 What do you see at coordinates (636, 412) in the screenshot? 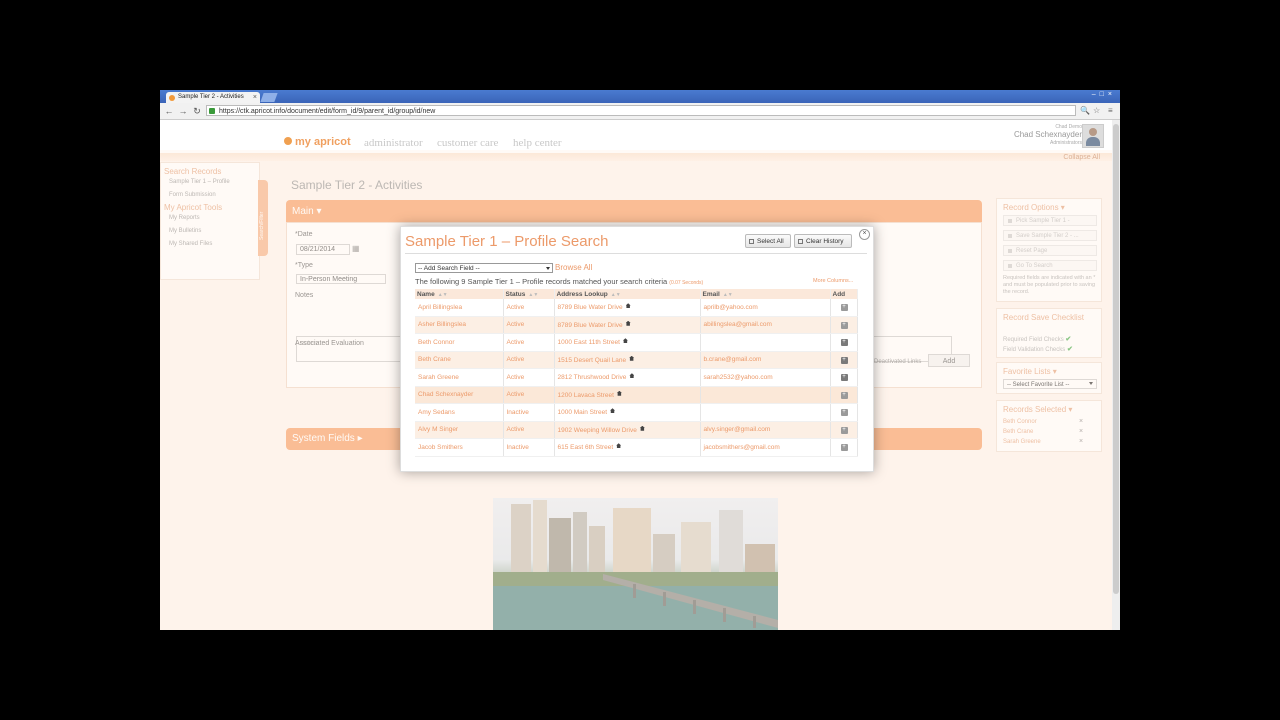
I see `table-row: Amy Sedans Inactive 1000 Main Street +` at bounding box center [636, 412].